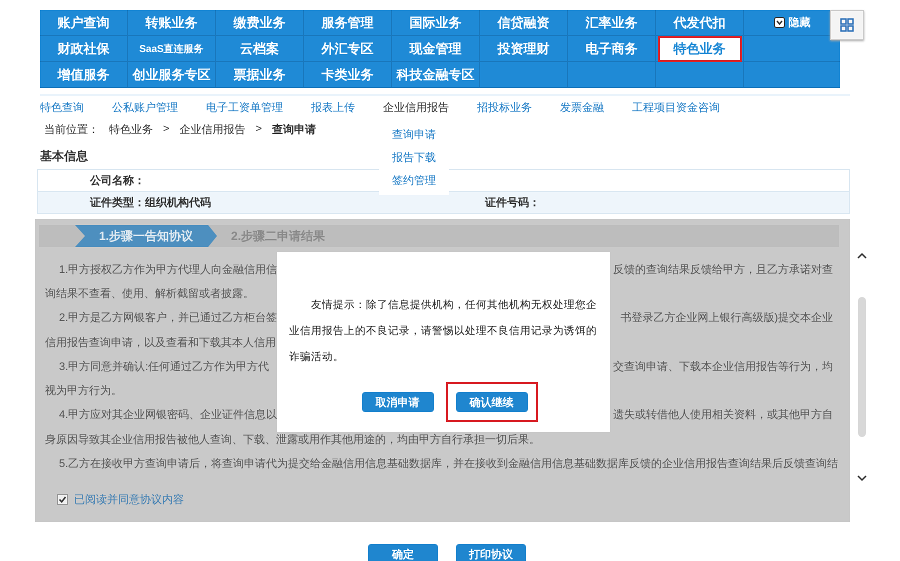 The height and width of the screenshot is (561, 900). What do you see at coordinates (492, 402) in the screenshot?
I see `dialog-button: 确认继续` at bounding box center [492, 402].